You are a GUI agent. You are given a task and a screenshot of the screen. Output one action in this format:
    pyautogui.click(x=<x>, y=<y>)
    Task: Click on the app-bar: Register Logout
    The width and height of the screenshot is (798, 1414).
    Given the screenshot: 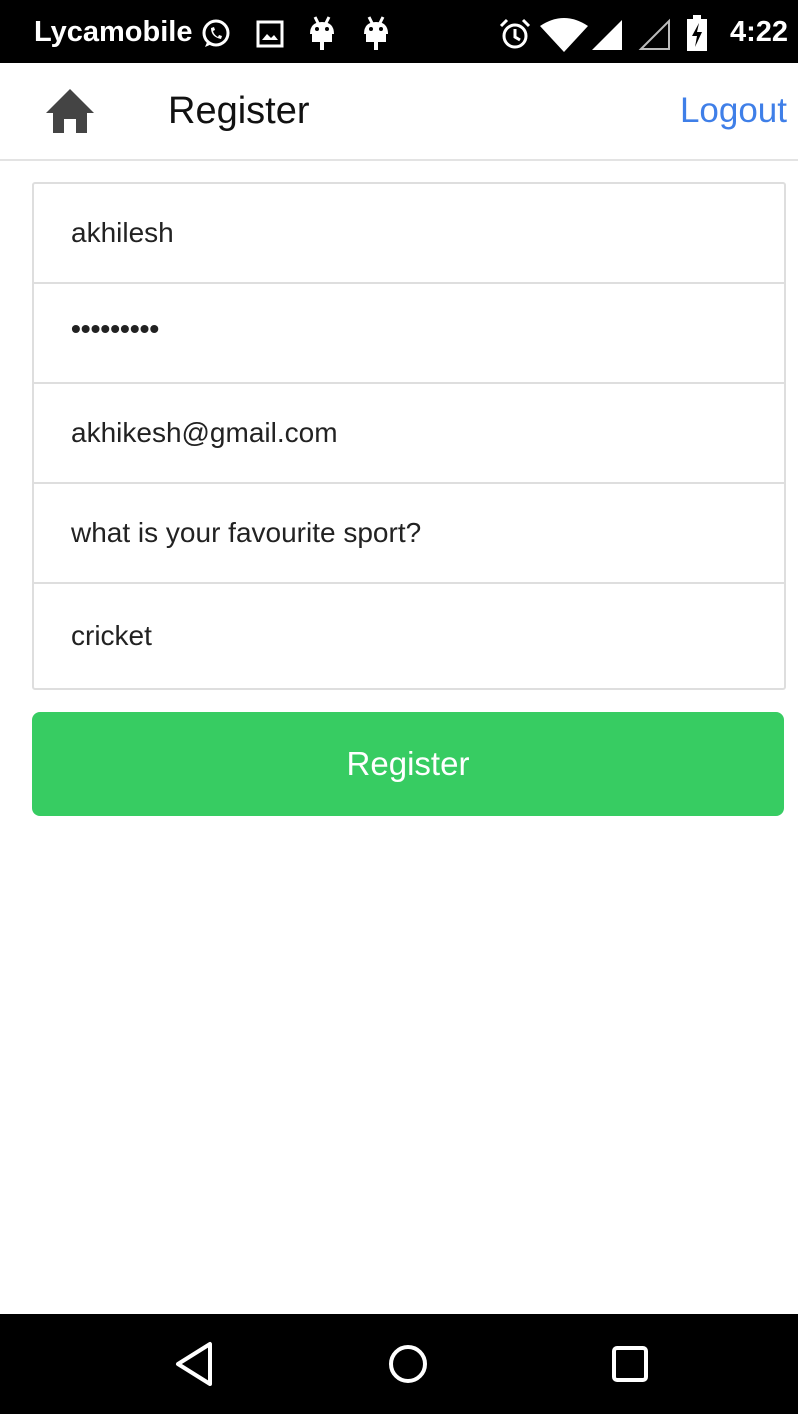 What is the action you would take?
    pyautogui.click(x=399, y=112)
    